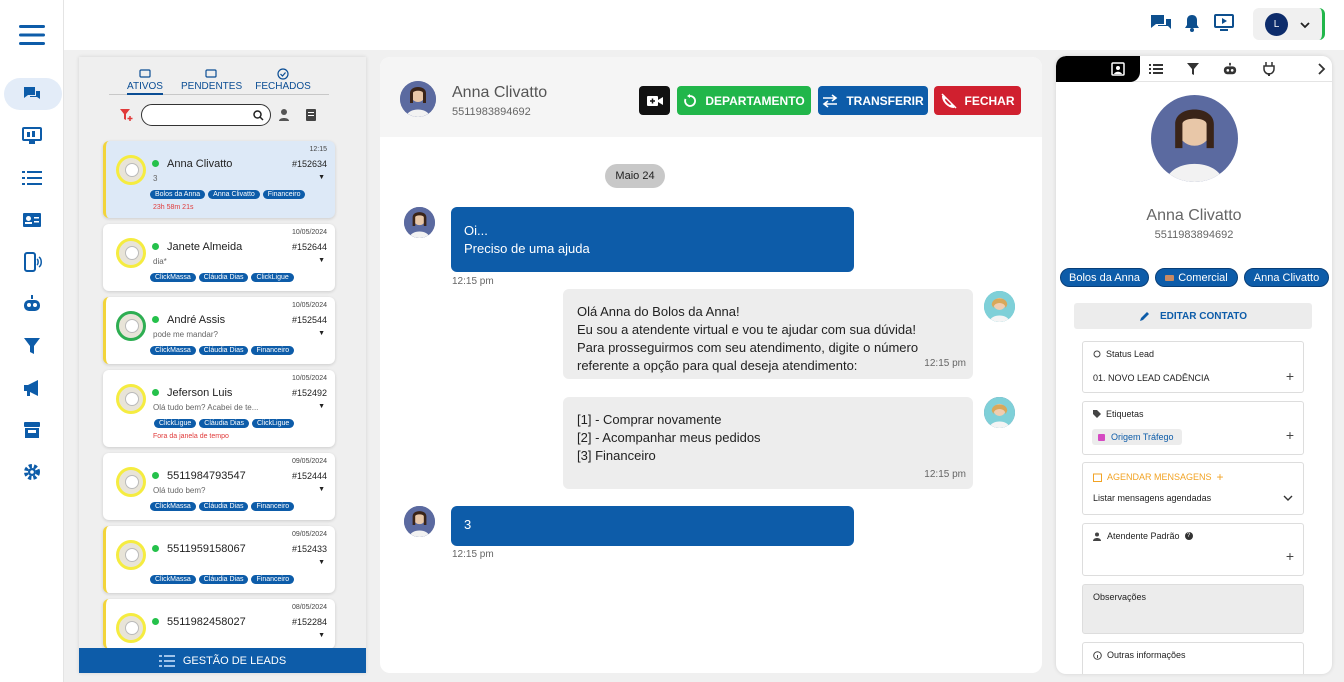 This screenshot has width=1344, height=682. What do you see at coordinates (1193, 428) in the screenshot?
I see `tags-field: Etiquetas Origem Tráfego +` at bounding box center [1193, 428].